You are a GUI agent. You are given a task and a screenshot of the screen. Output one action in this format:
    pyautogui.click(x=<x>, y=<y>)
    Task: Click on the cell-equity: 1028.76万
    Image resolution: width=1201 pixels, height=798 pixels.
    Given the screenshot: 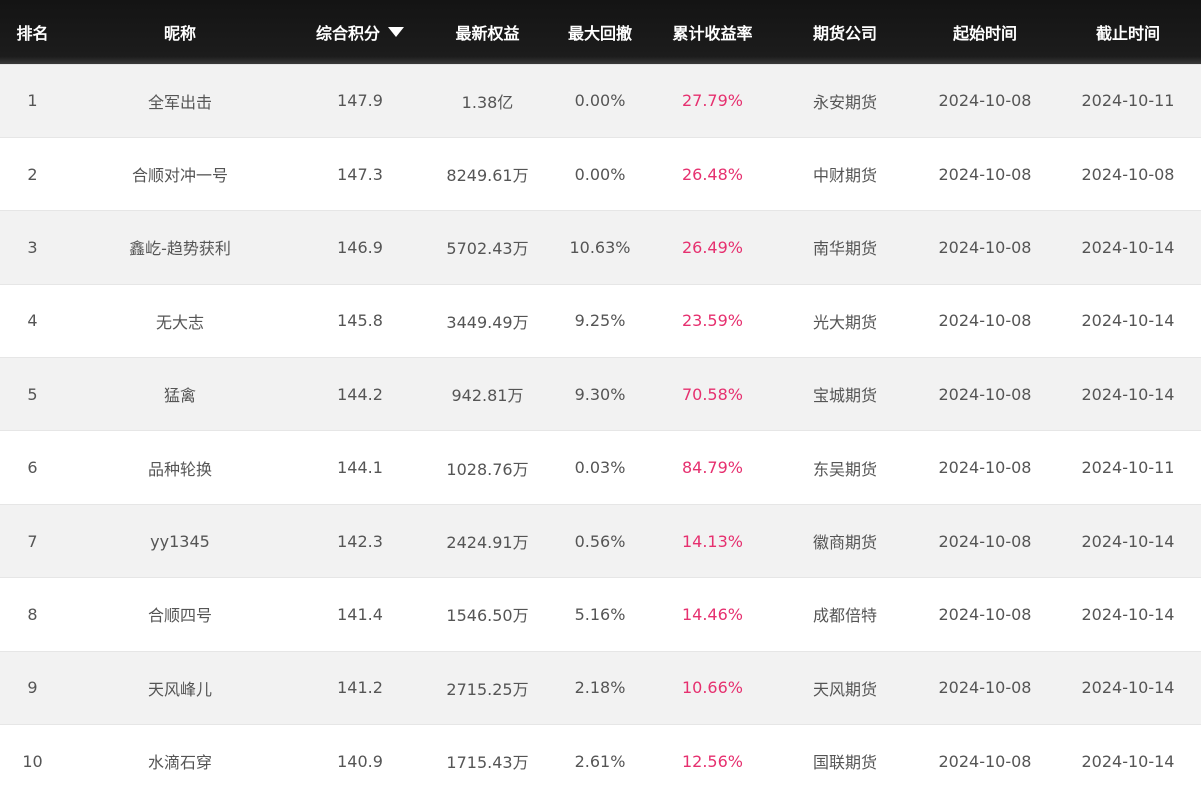 What is the action you would take?
    pyautogui.click(x=487, y=467)
    